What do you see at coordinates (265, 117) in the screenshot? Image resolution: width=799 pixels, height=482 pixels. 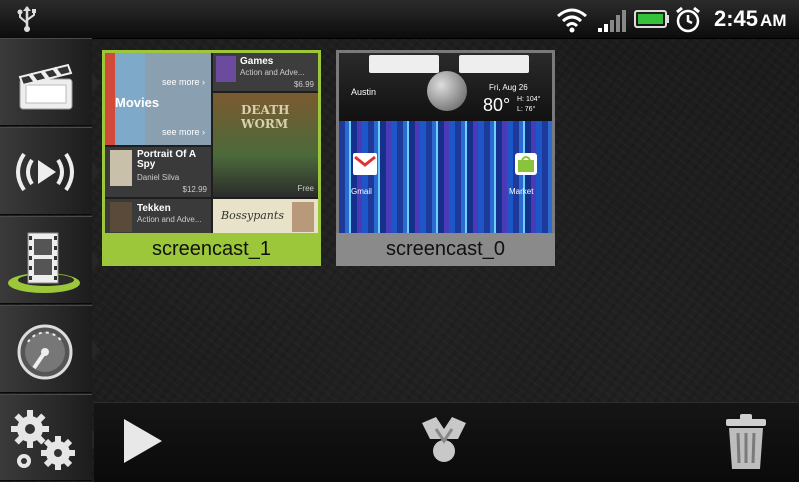 I see `death-worm-title: DEATH WORM` at bounding box center [265, 117].